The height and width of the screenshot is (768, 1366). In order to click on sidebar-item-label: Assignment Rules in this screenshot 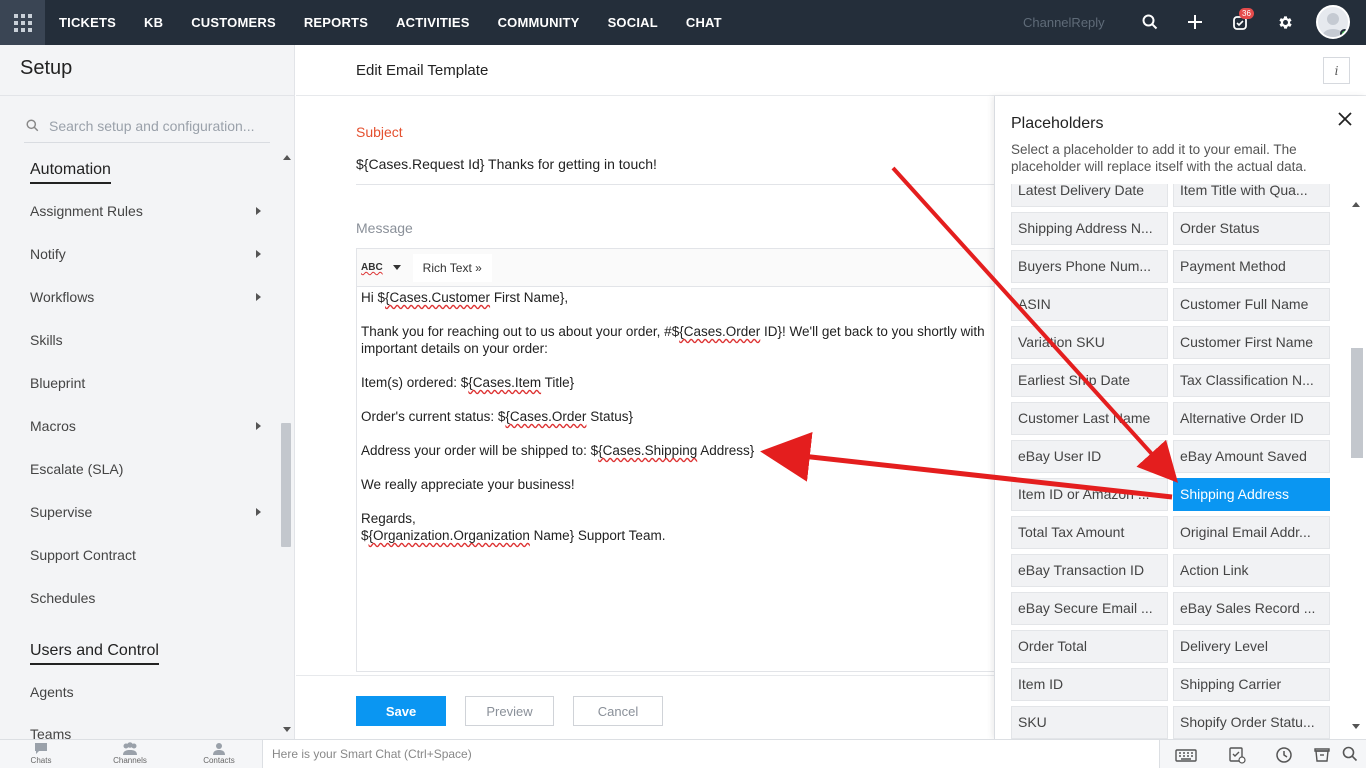, I will do `click(86, 211)`.